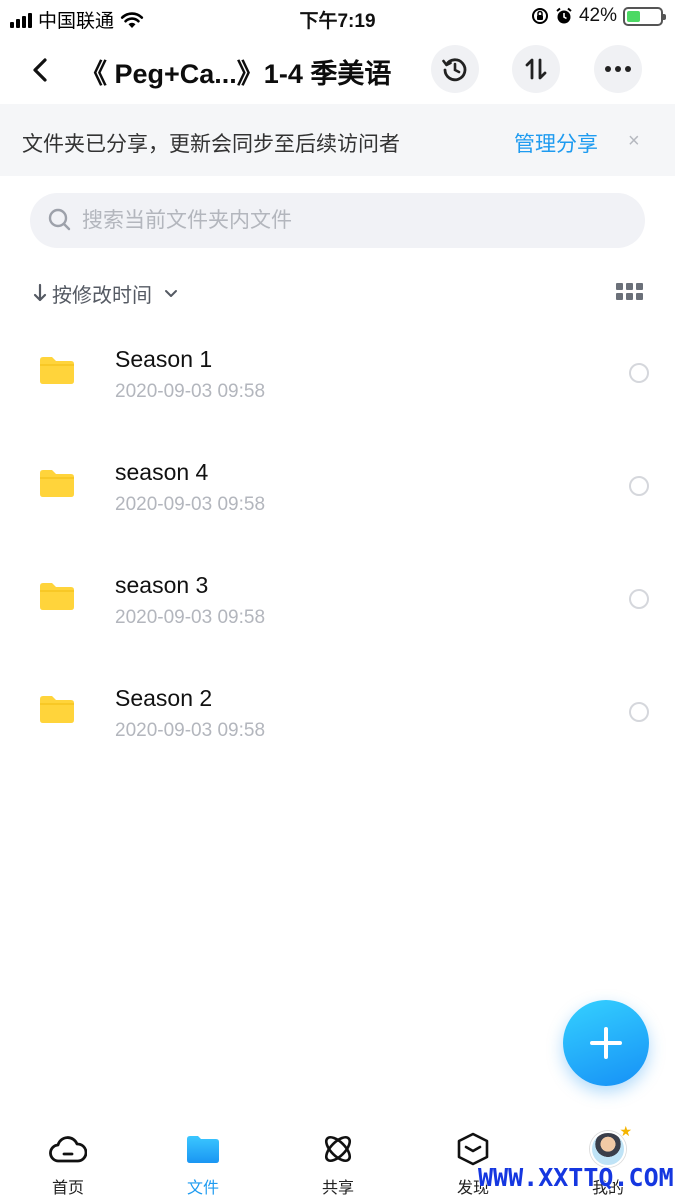  I want to click on tab-files: 文件, so click(203, 1164).